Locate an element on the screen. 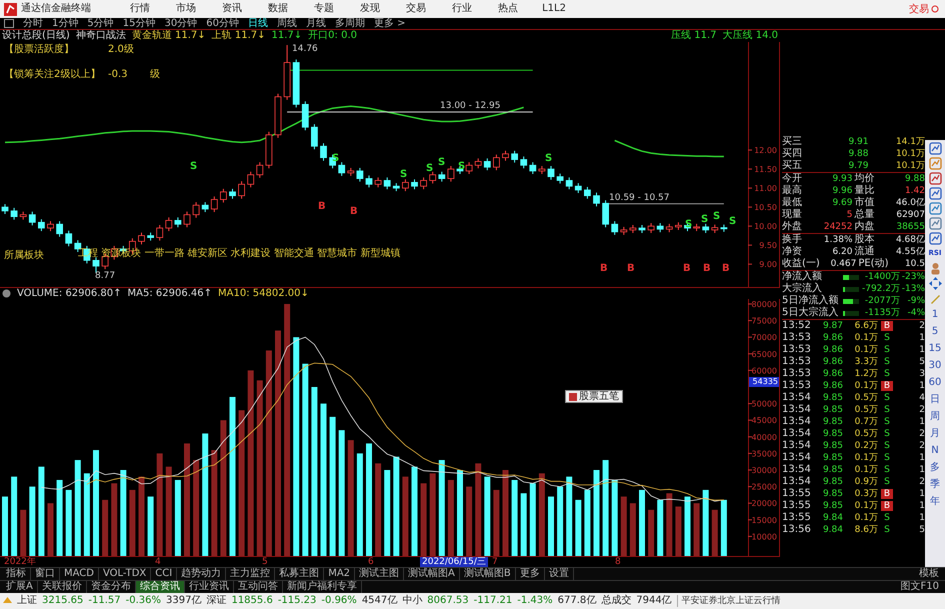 The width and height of the screenshot is (945, 609). period-tab: 5分钟 is located at coordinates (100, 24).